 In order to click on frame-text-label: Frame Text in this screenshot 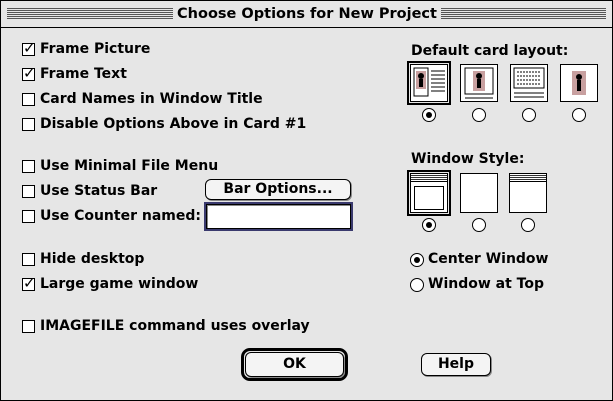, I will do `click(83, 74)`.